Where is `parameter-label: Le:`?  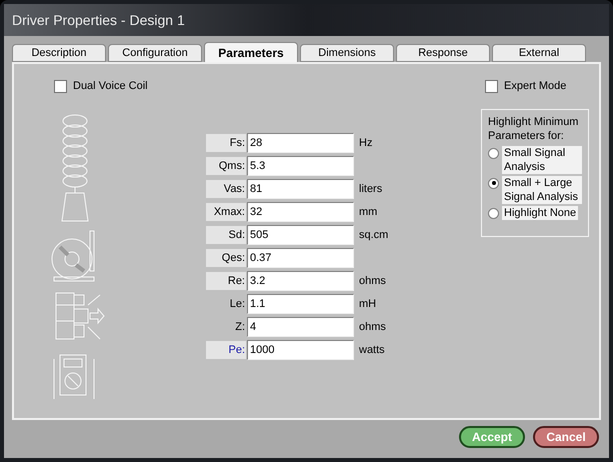 parameter-label: Le: is located at coordinates (237, 304).